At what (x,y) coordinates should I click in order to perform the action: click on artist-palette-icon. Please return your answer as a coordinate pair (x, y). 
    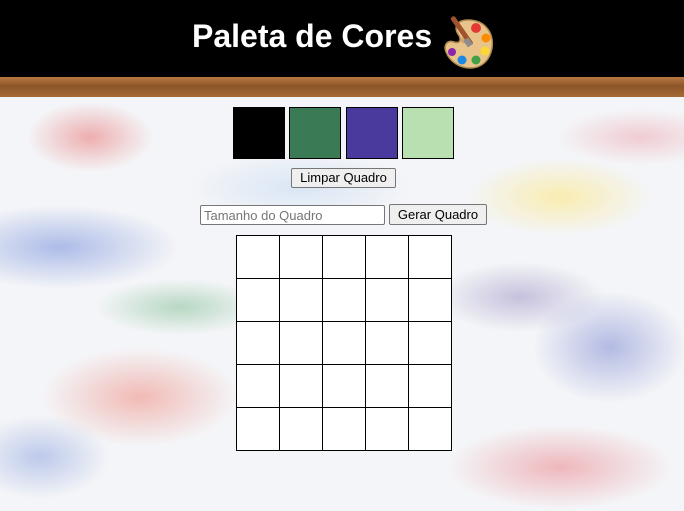
    Looking at the image, I should click on (469, 42).